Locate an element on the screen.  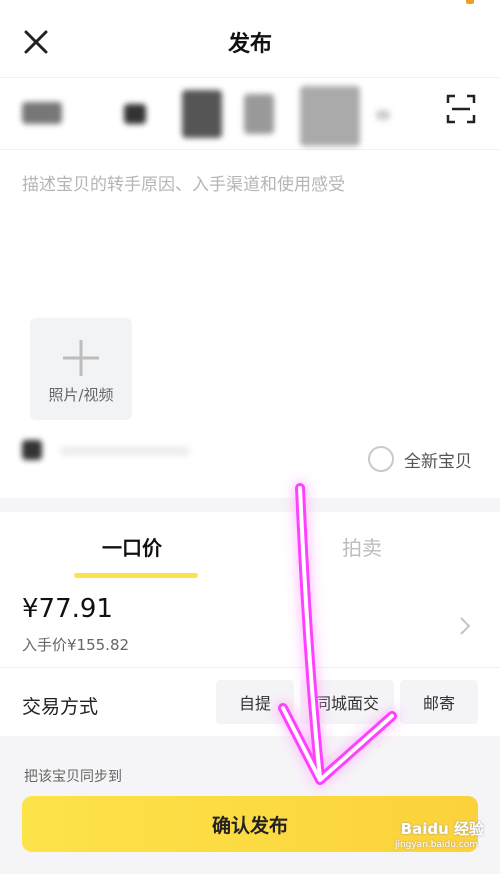
price-value: ¥77.91 is located at coordinates (67, 609).